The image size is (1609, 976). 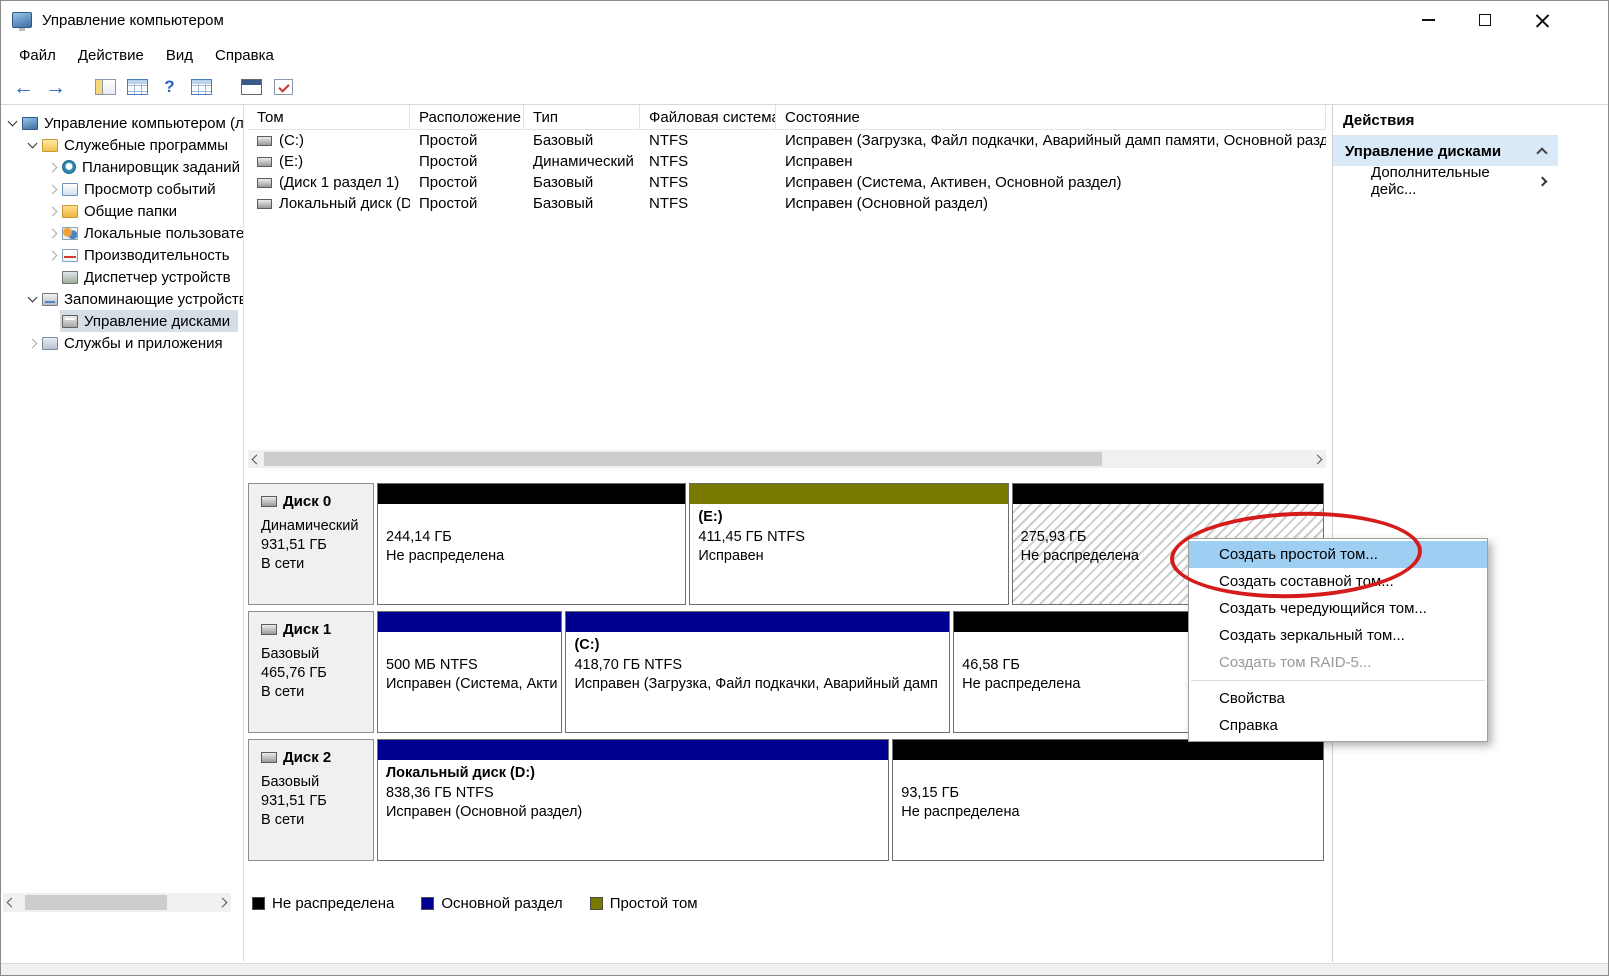 What do you see at coordinates (70, 277) in the screenshot?
I see `device-manager-icon` at bounding box center [70, 277].